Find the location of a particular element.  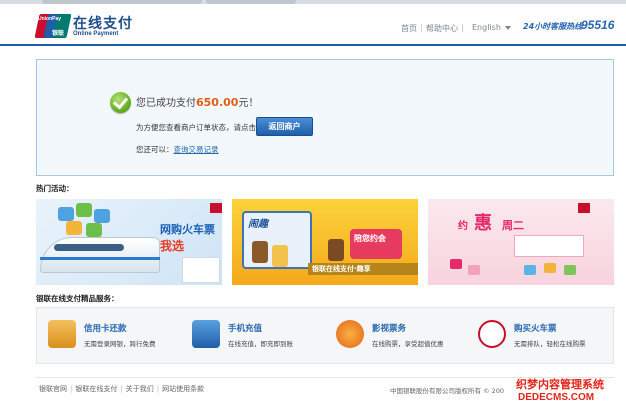

return-merchant-button: 返回商户 is located at coordinates (284, 126).